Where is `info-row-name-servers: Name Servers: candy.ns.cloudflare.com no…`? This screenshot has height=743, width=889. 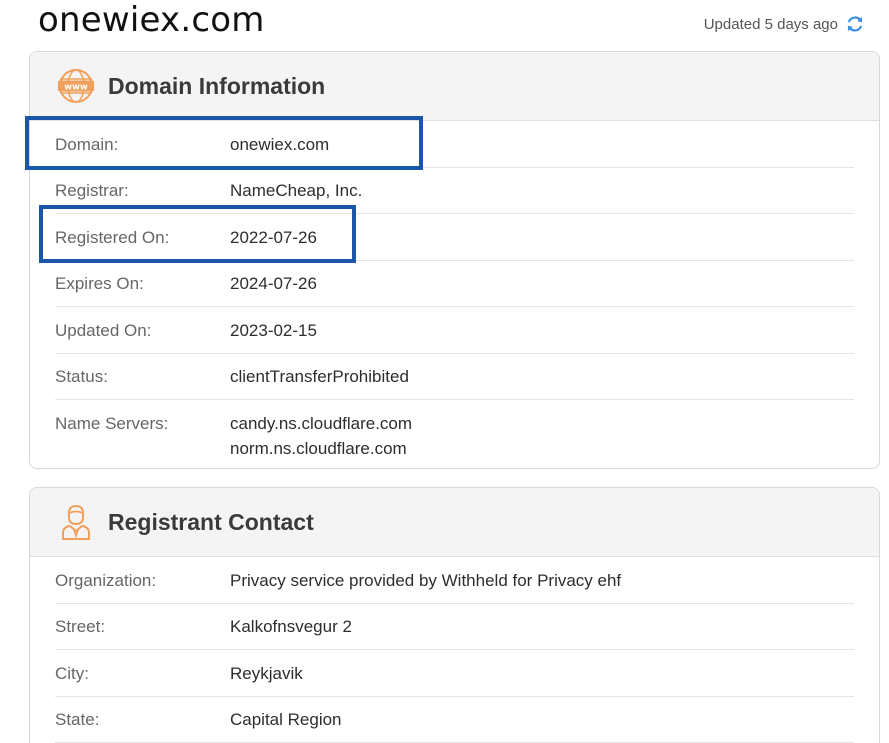
info-row-name-servers: Name Servers: candy.ns.cloudflare.com no… is located at coordinates (454, 430).